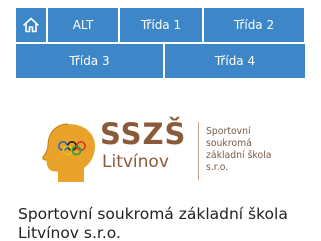 This screenshot has width=321, height=241. What do you see at coordinates (229, 143) in the screenshot?
I see `logo-subtitle-line: soukromá` at bounding box center [229, 143].